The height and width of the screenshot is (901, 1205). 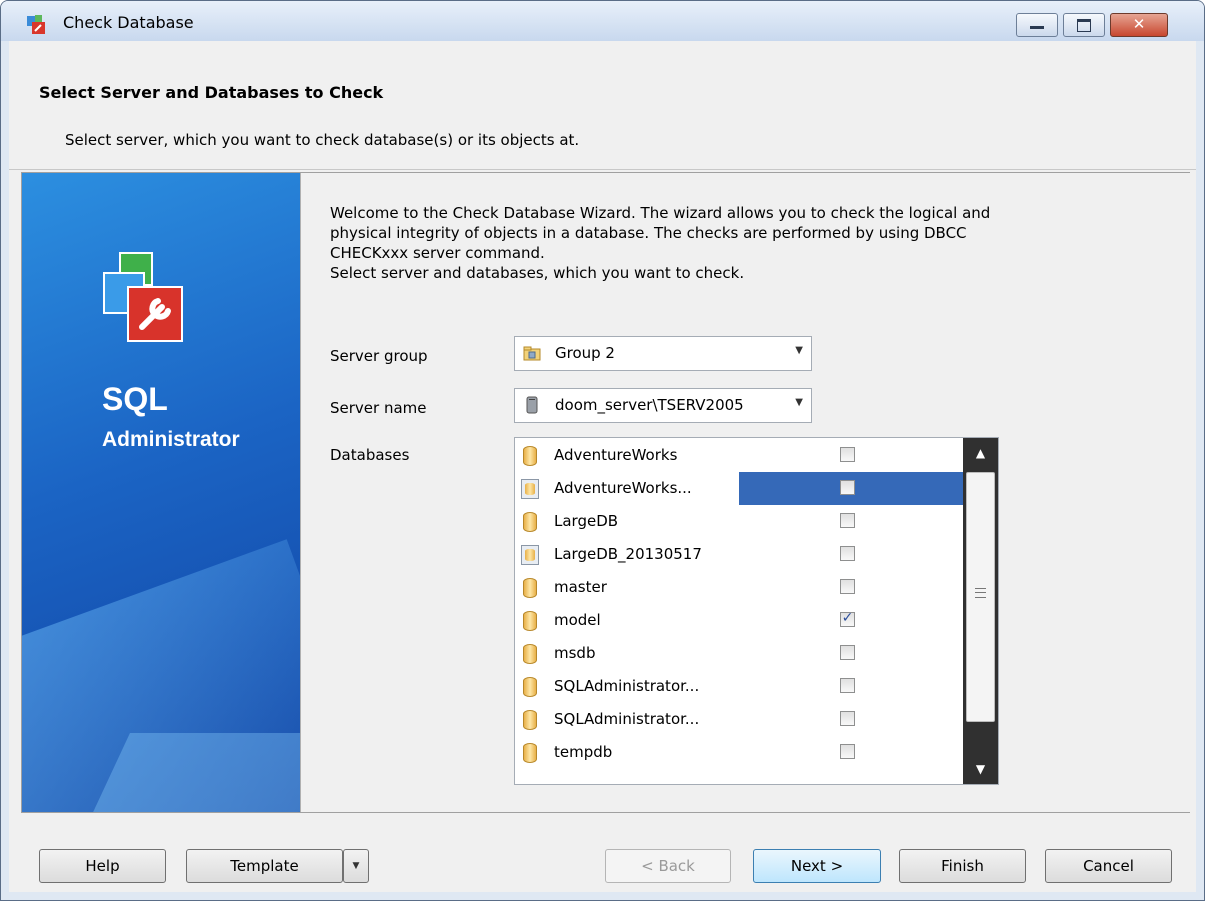 I want to click on template-dropdown-button: ▼, so click(x=356, y=866).